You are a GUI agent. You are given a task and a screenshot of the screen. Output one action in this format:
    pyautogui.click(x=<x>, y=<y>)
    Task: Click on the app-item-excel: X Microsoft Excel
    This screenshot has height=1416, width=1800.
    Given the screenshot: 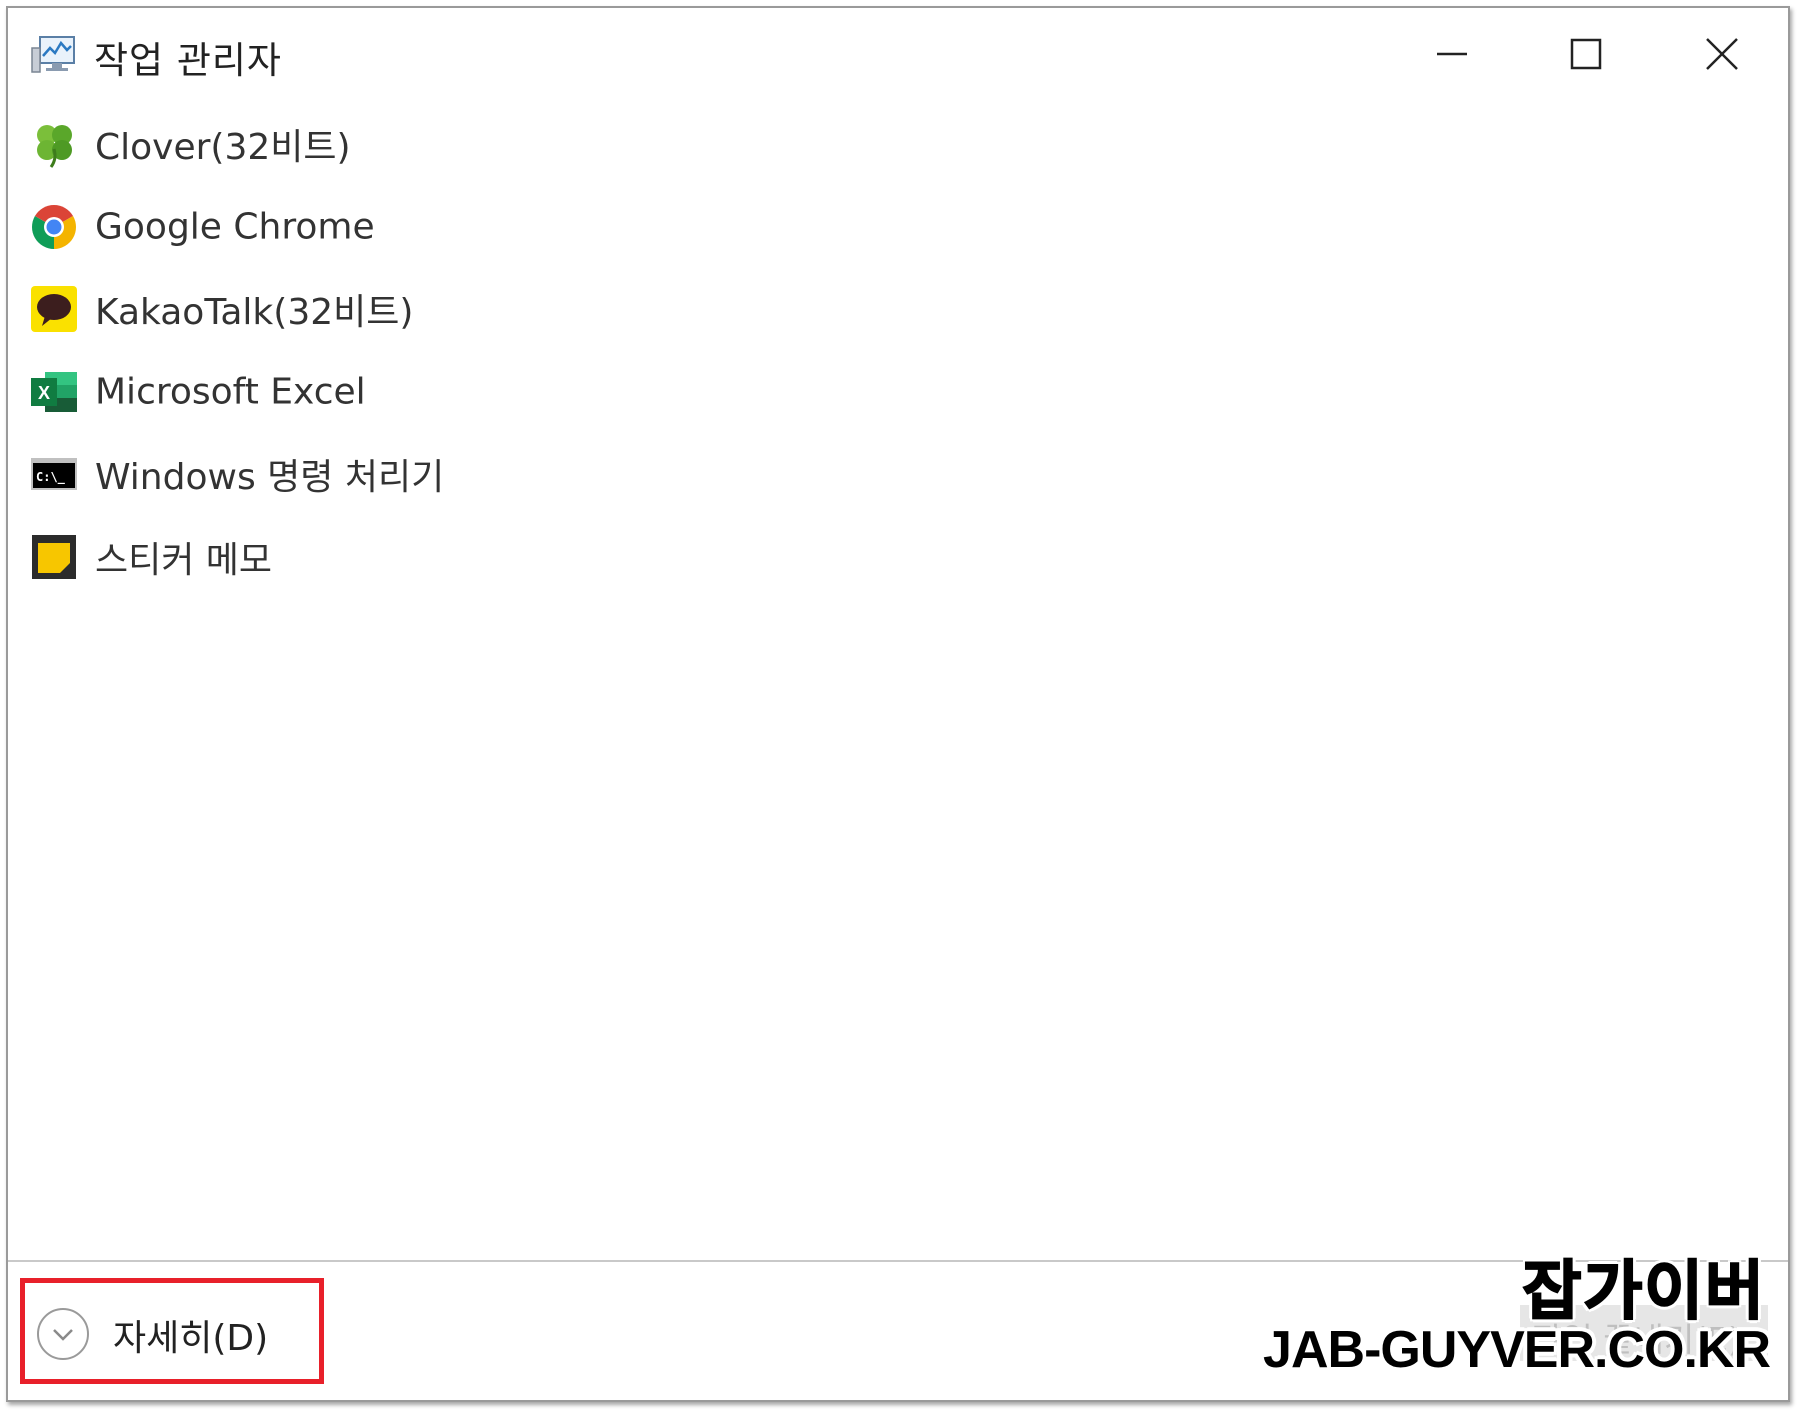 What is the action you would take?
    pyautogui.click(x=458, y=392)
    